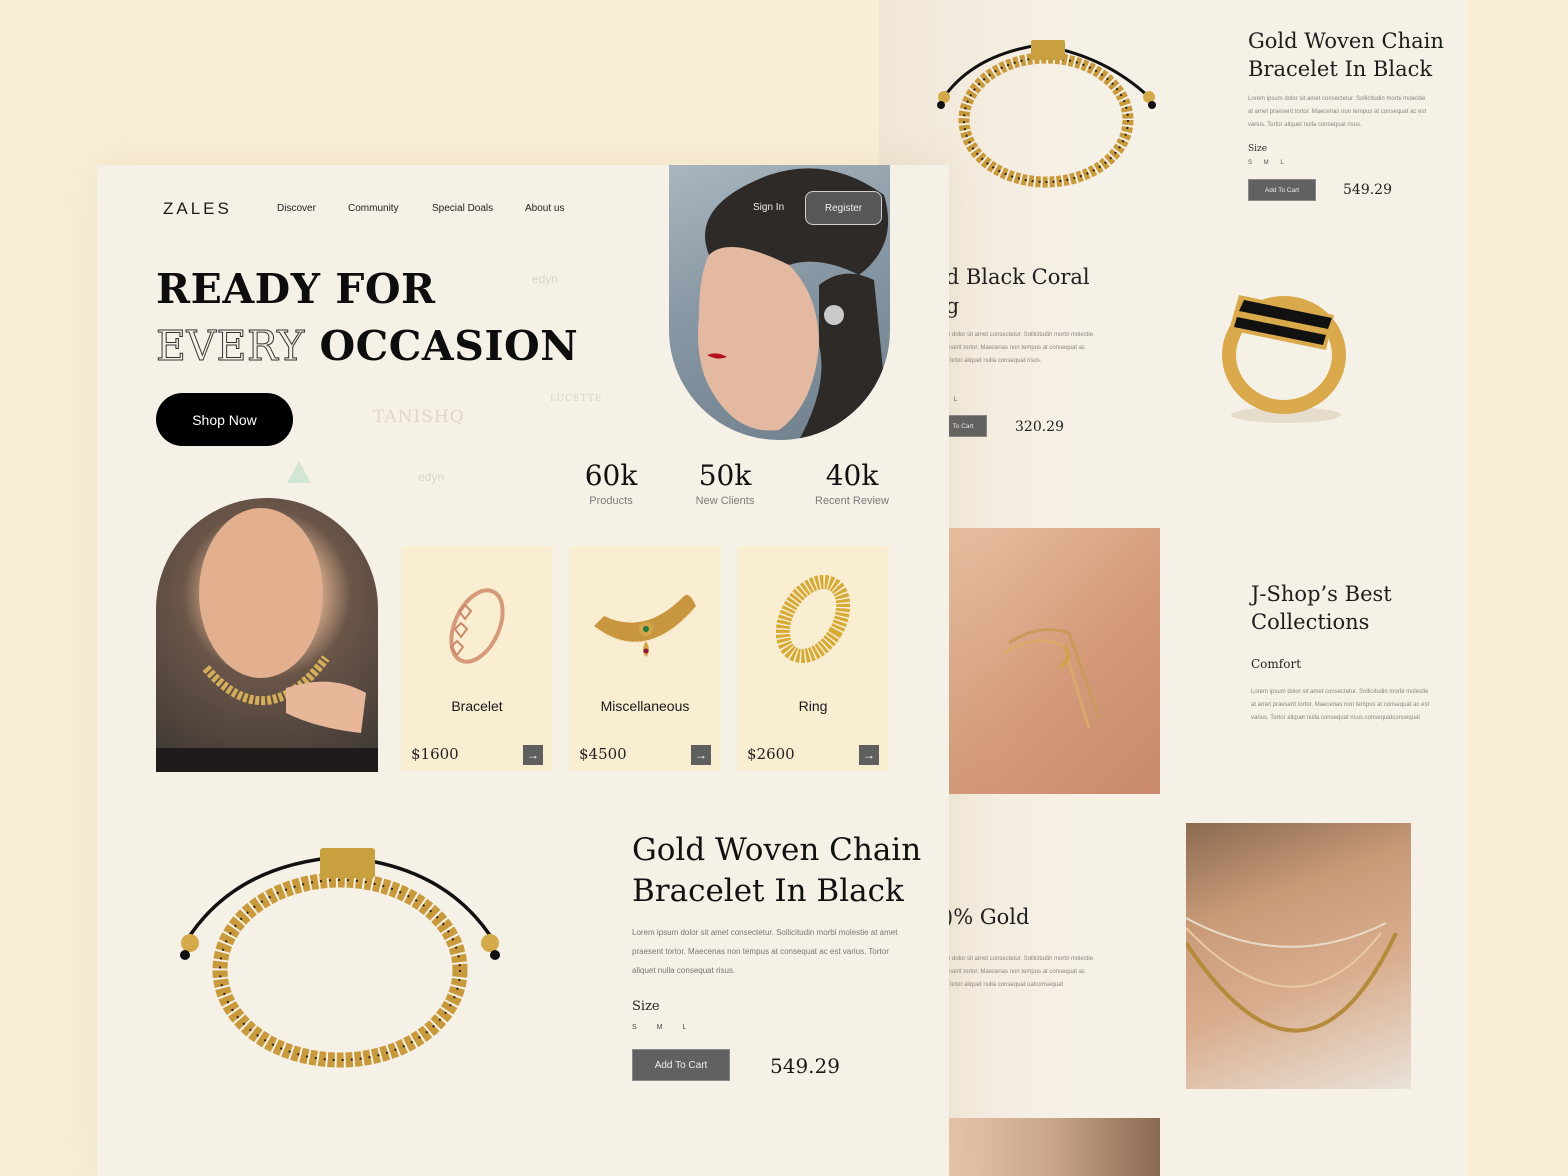  I want to click on sign-in-link: Sign In, so click(768, 207).